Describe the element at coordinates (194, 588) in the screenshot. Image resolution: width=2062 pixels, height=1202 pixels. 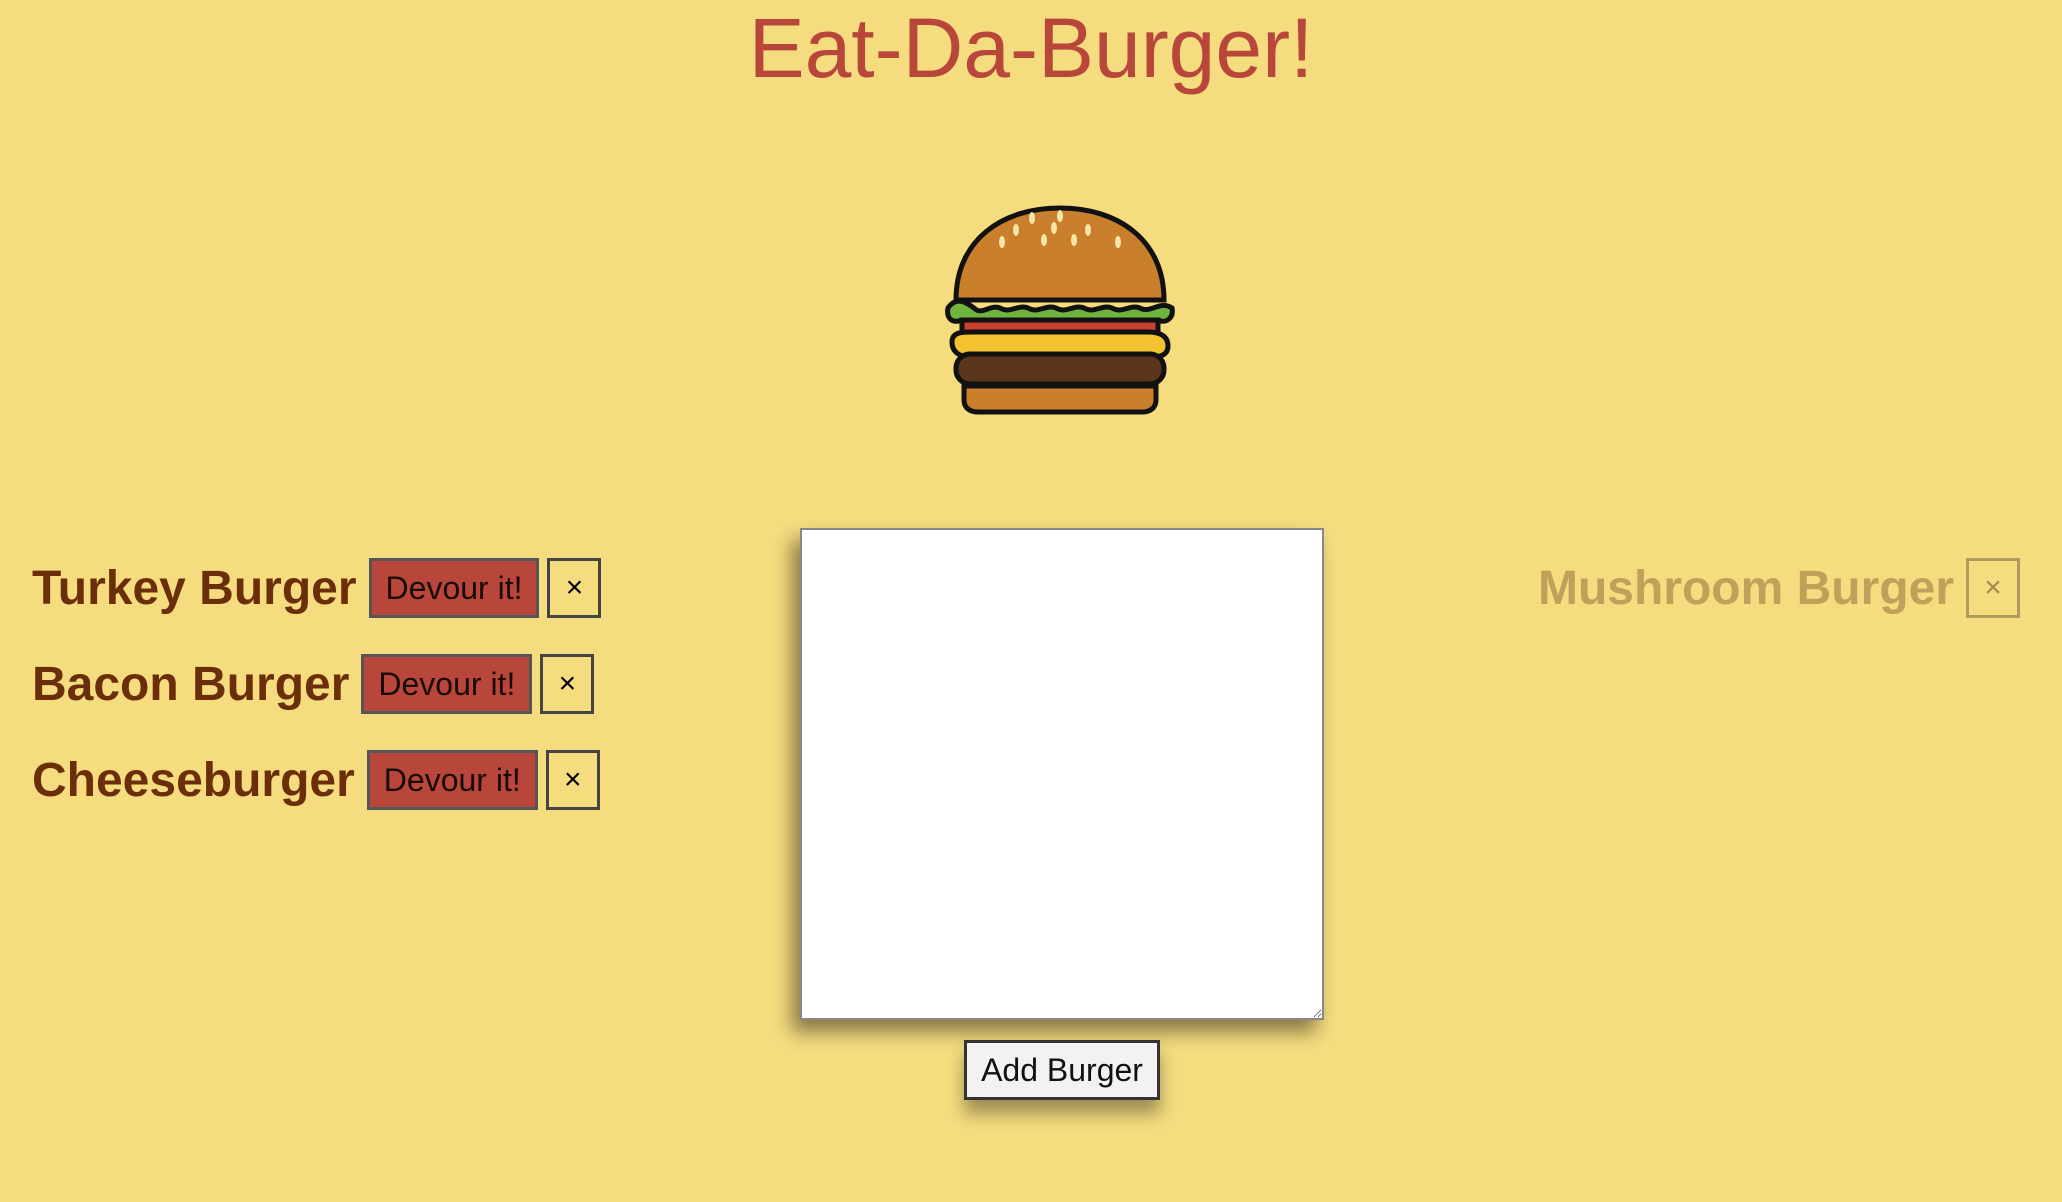
I see `burger-name: Turkey Burger` at that location.